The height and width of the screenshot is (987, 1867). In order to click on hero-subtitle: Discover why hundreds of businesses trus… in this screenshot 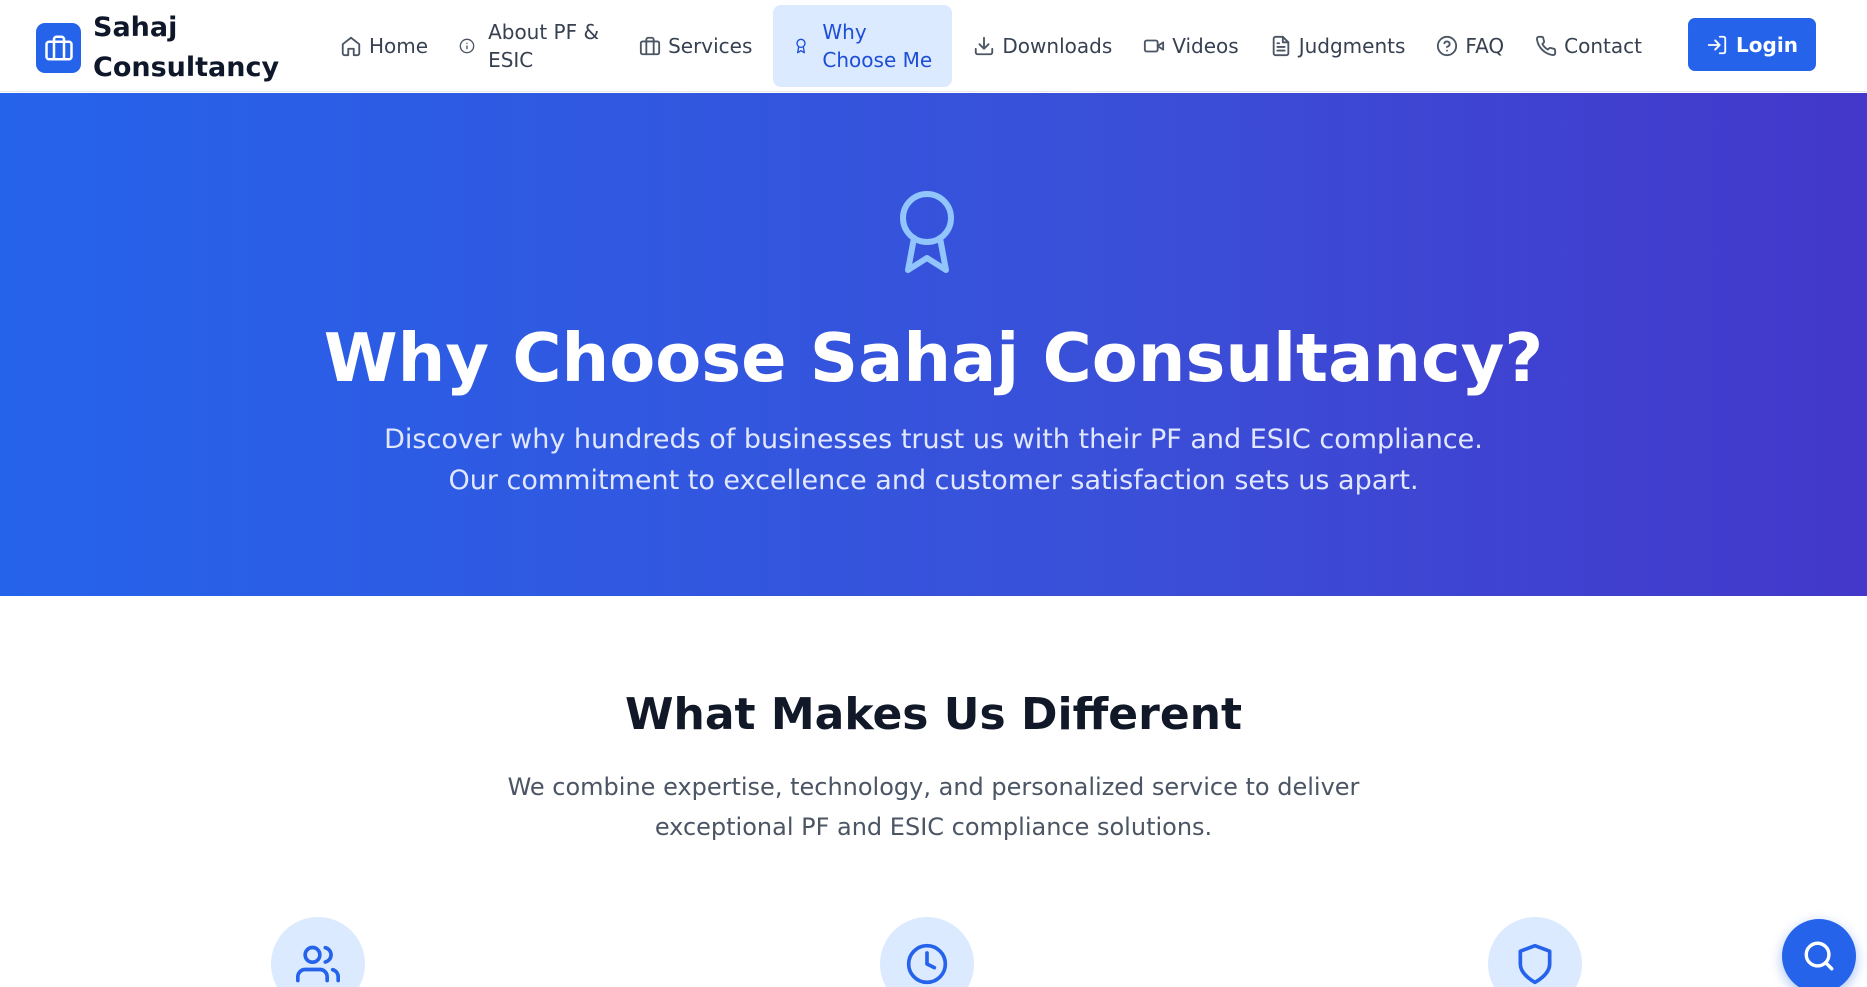, I will do `click(933, 460)`.